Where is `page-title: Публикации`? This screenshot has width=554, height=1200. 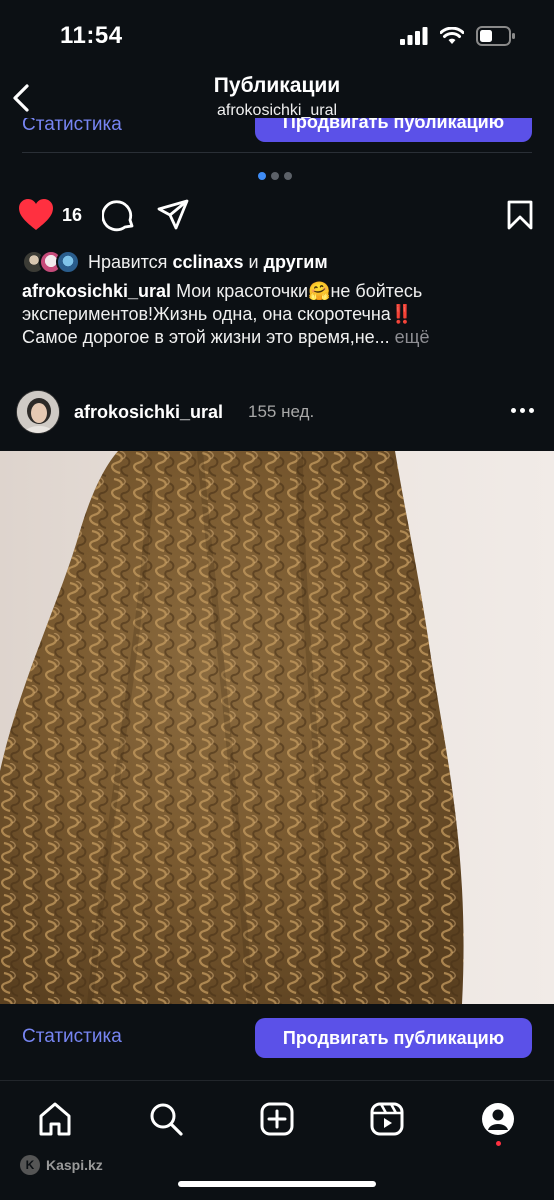
page-title: Публикации is located at coordinates (277, 85).